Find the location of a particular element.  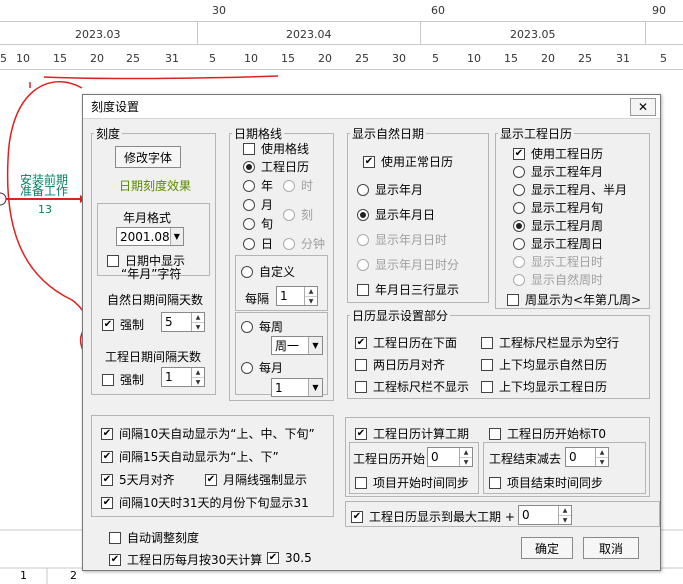

change-font-button: 修改字体 is located at coordinates (148, 157).